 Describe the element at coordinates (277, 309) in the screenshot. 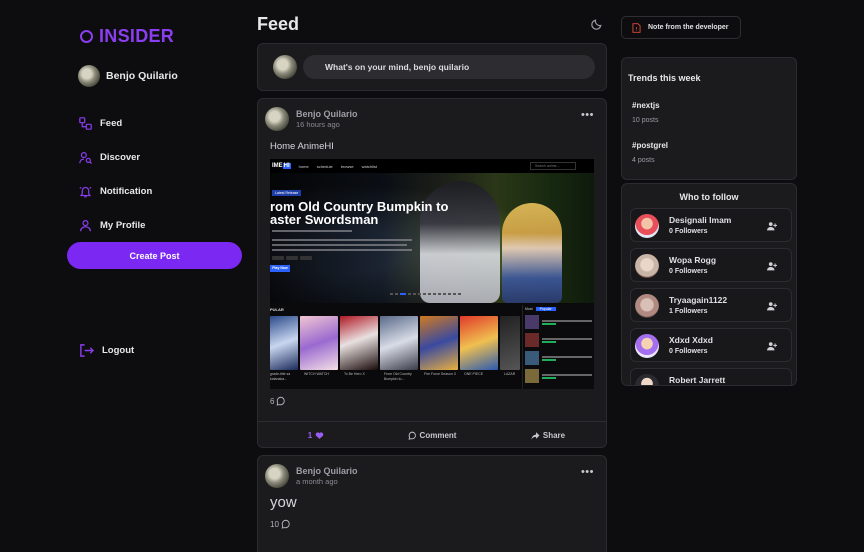

I see `image-section-label: PULAR` at that location.